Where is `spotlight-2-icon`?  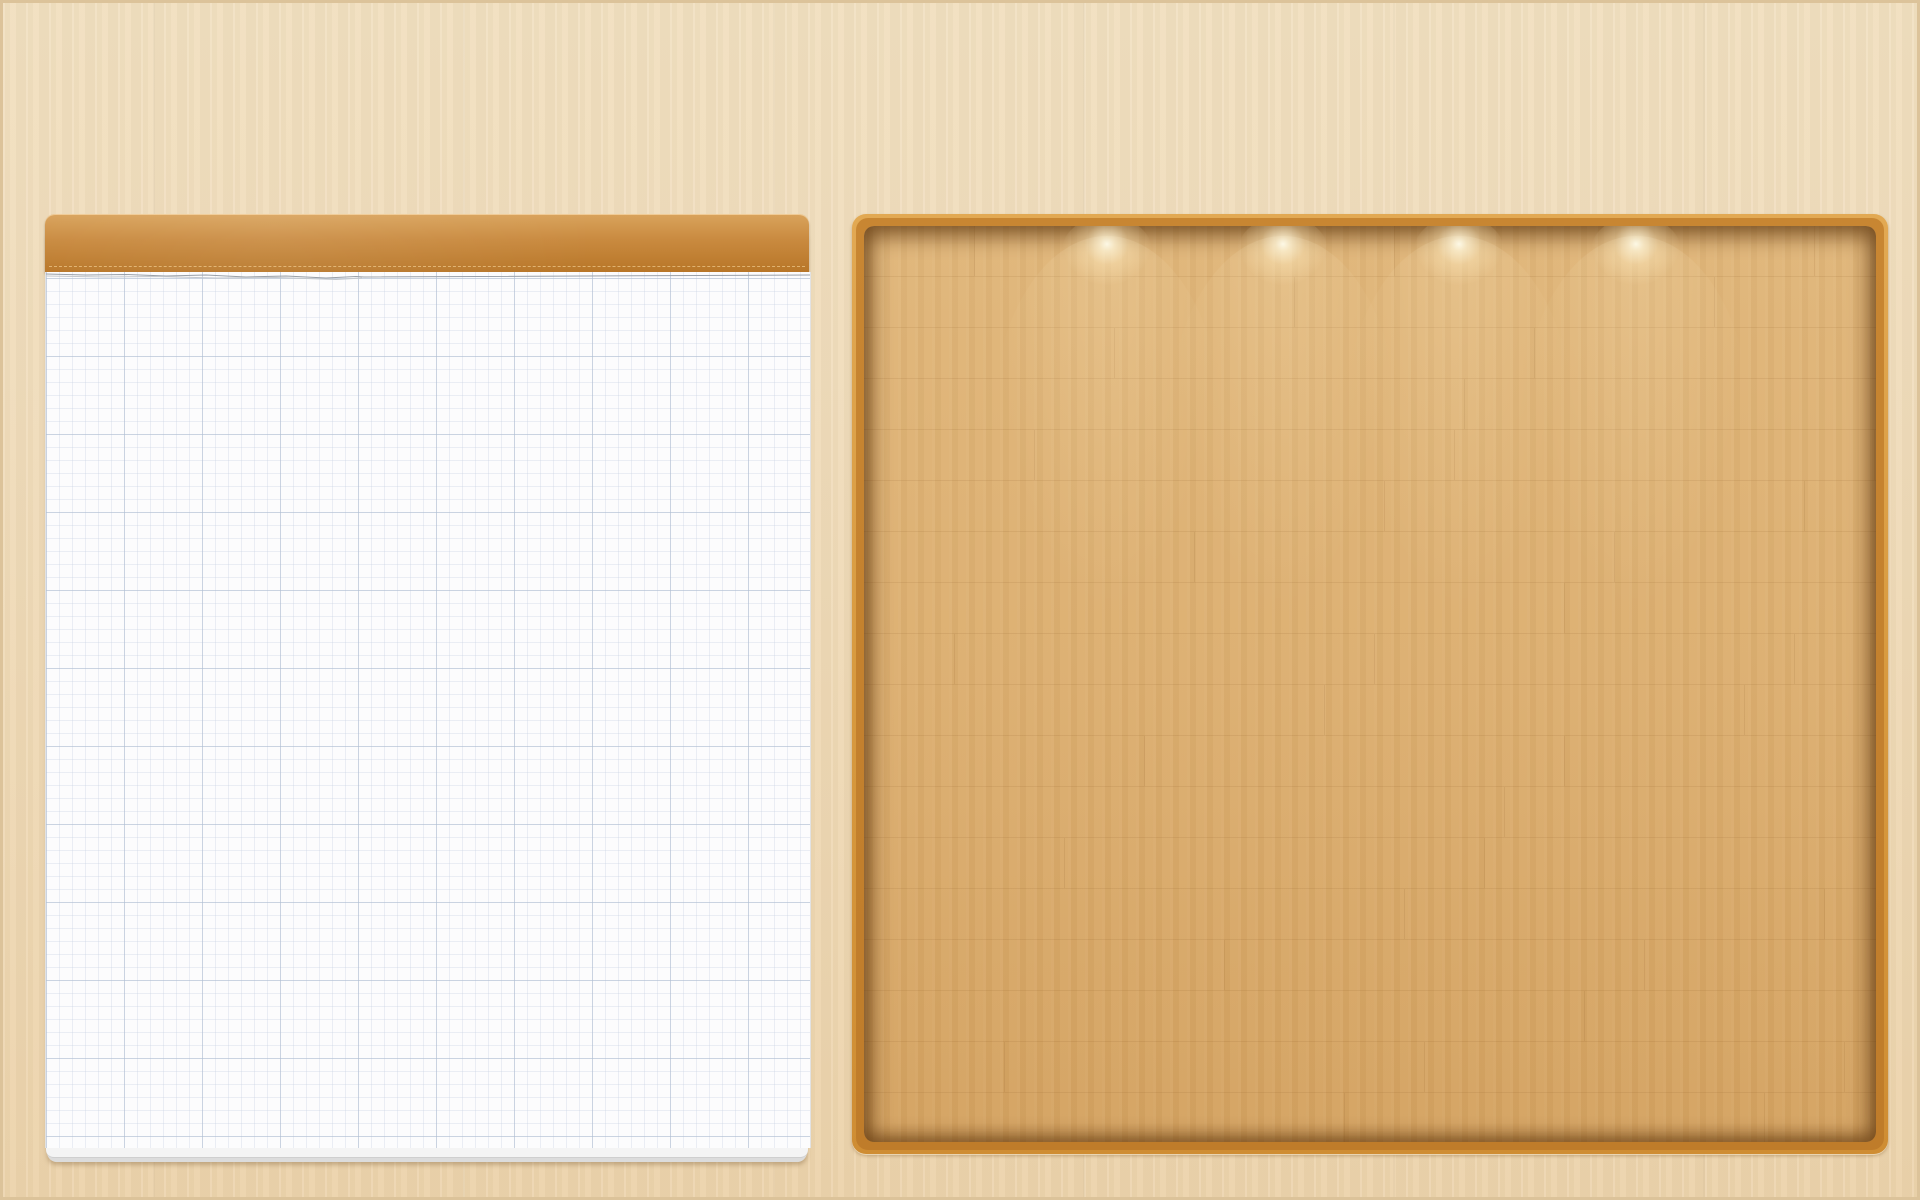
spotlight-2-icon is located at coordinates (1283, 421).